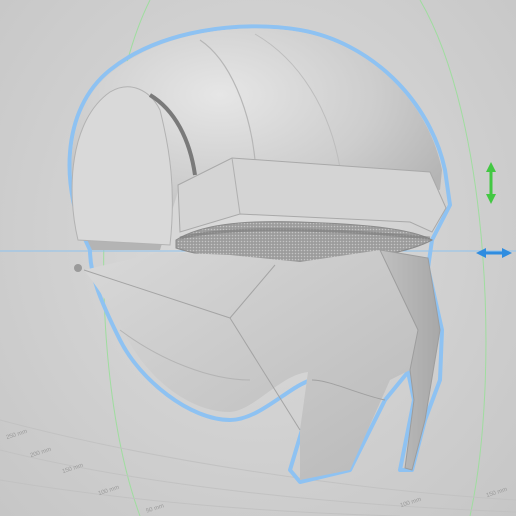  What do you see at coordinates (494, 253) in the screenshot?
I see `gizmo-horizontal-arrow` at bounding box center [494, 253].